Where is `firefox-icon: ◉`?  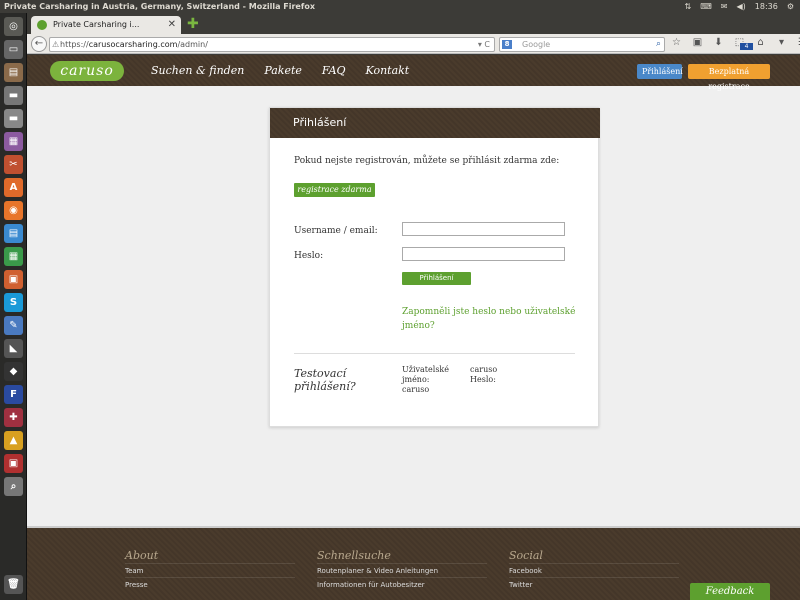 firefox-icon: ◉ is located at coordinates (13, 210).